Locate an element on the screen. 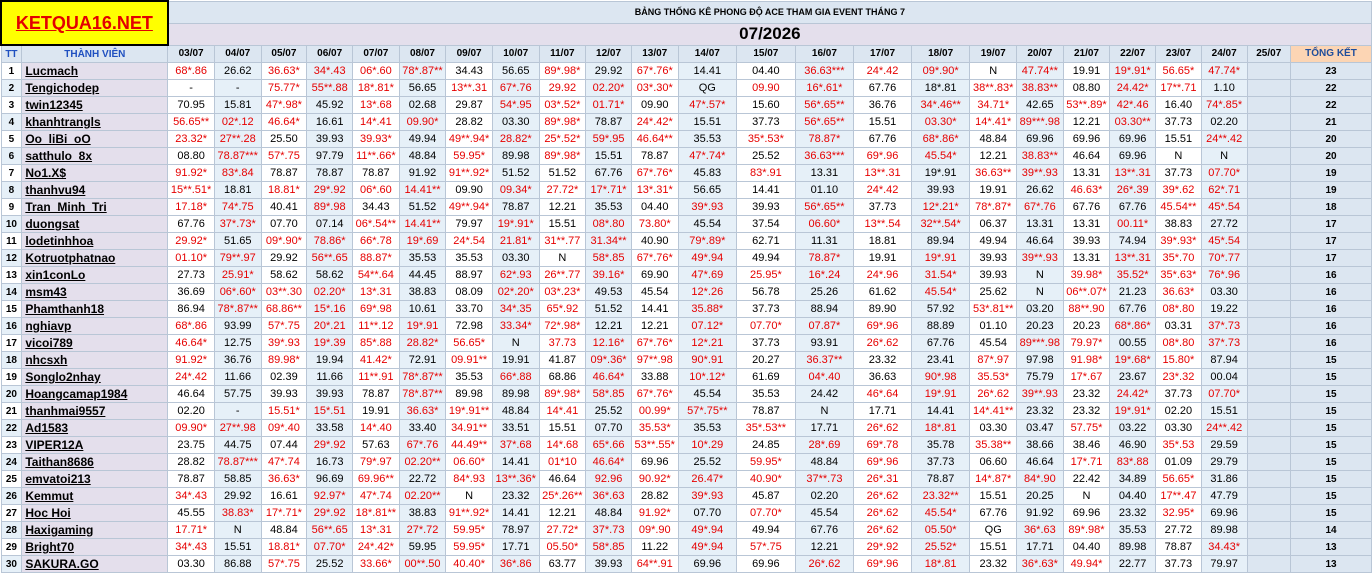 The width and height of the screenshot is (1372, 582). result-cell: 49**.94* is located at coordinates (469, 139).